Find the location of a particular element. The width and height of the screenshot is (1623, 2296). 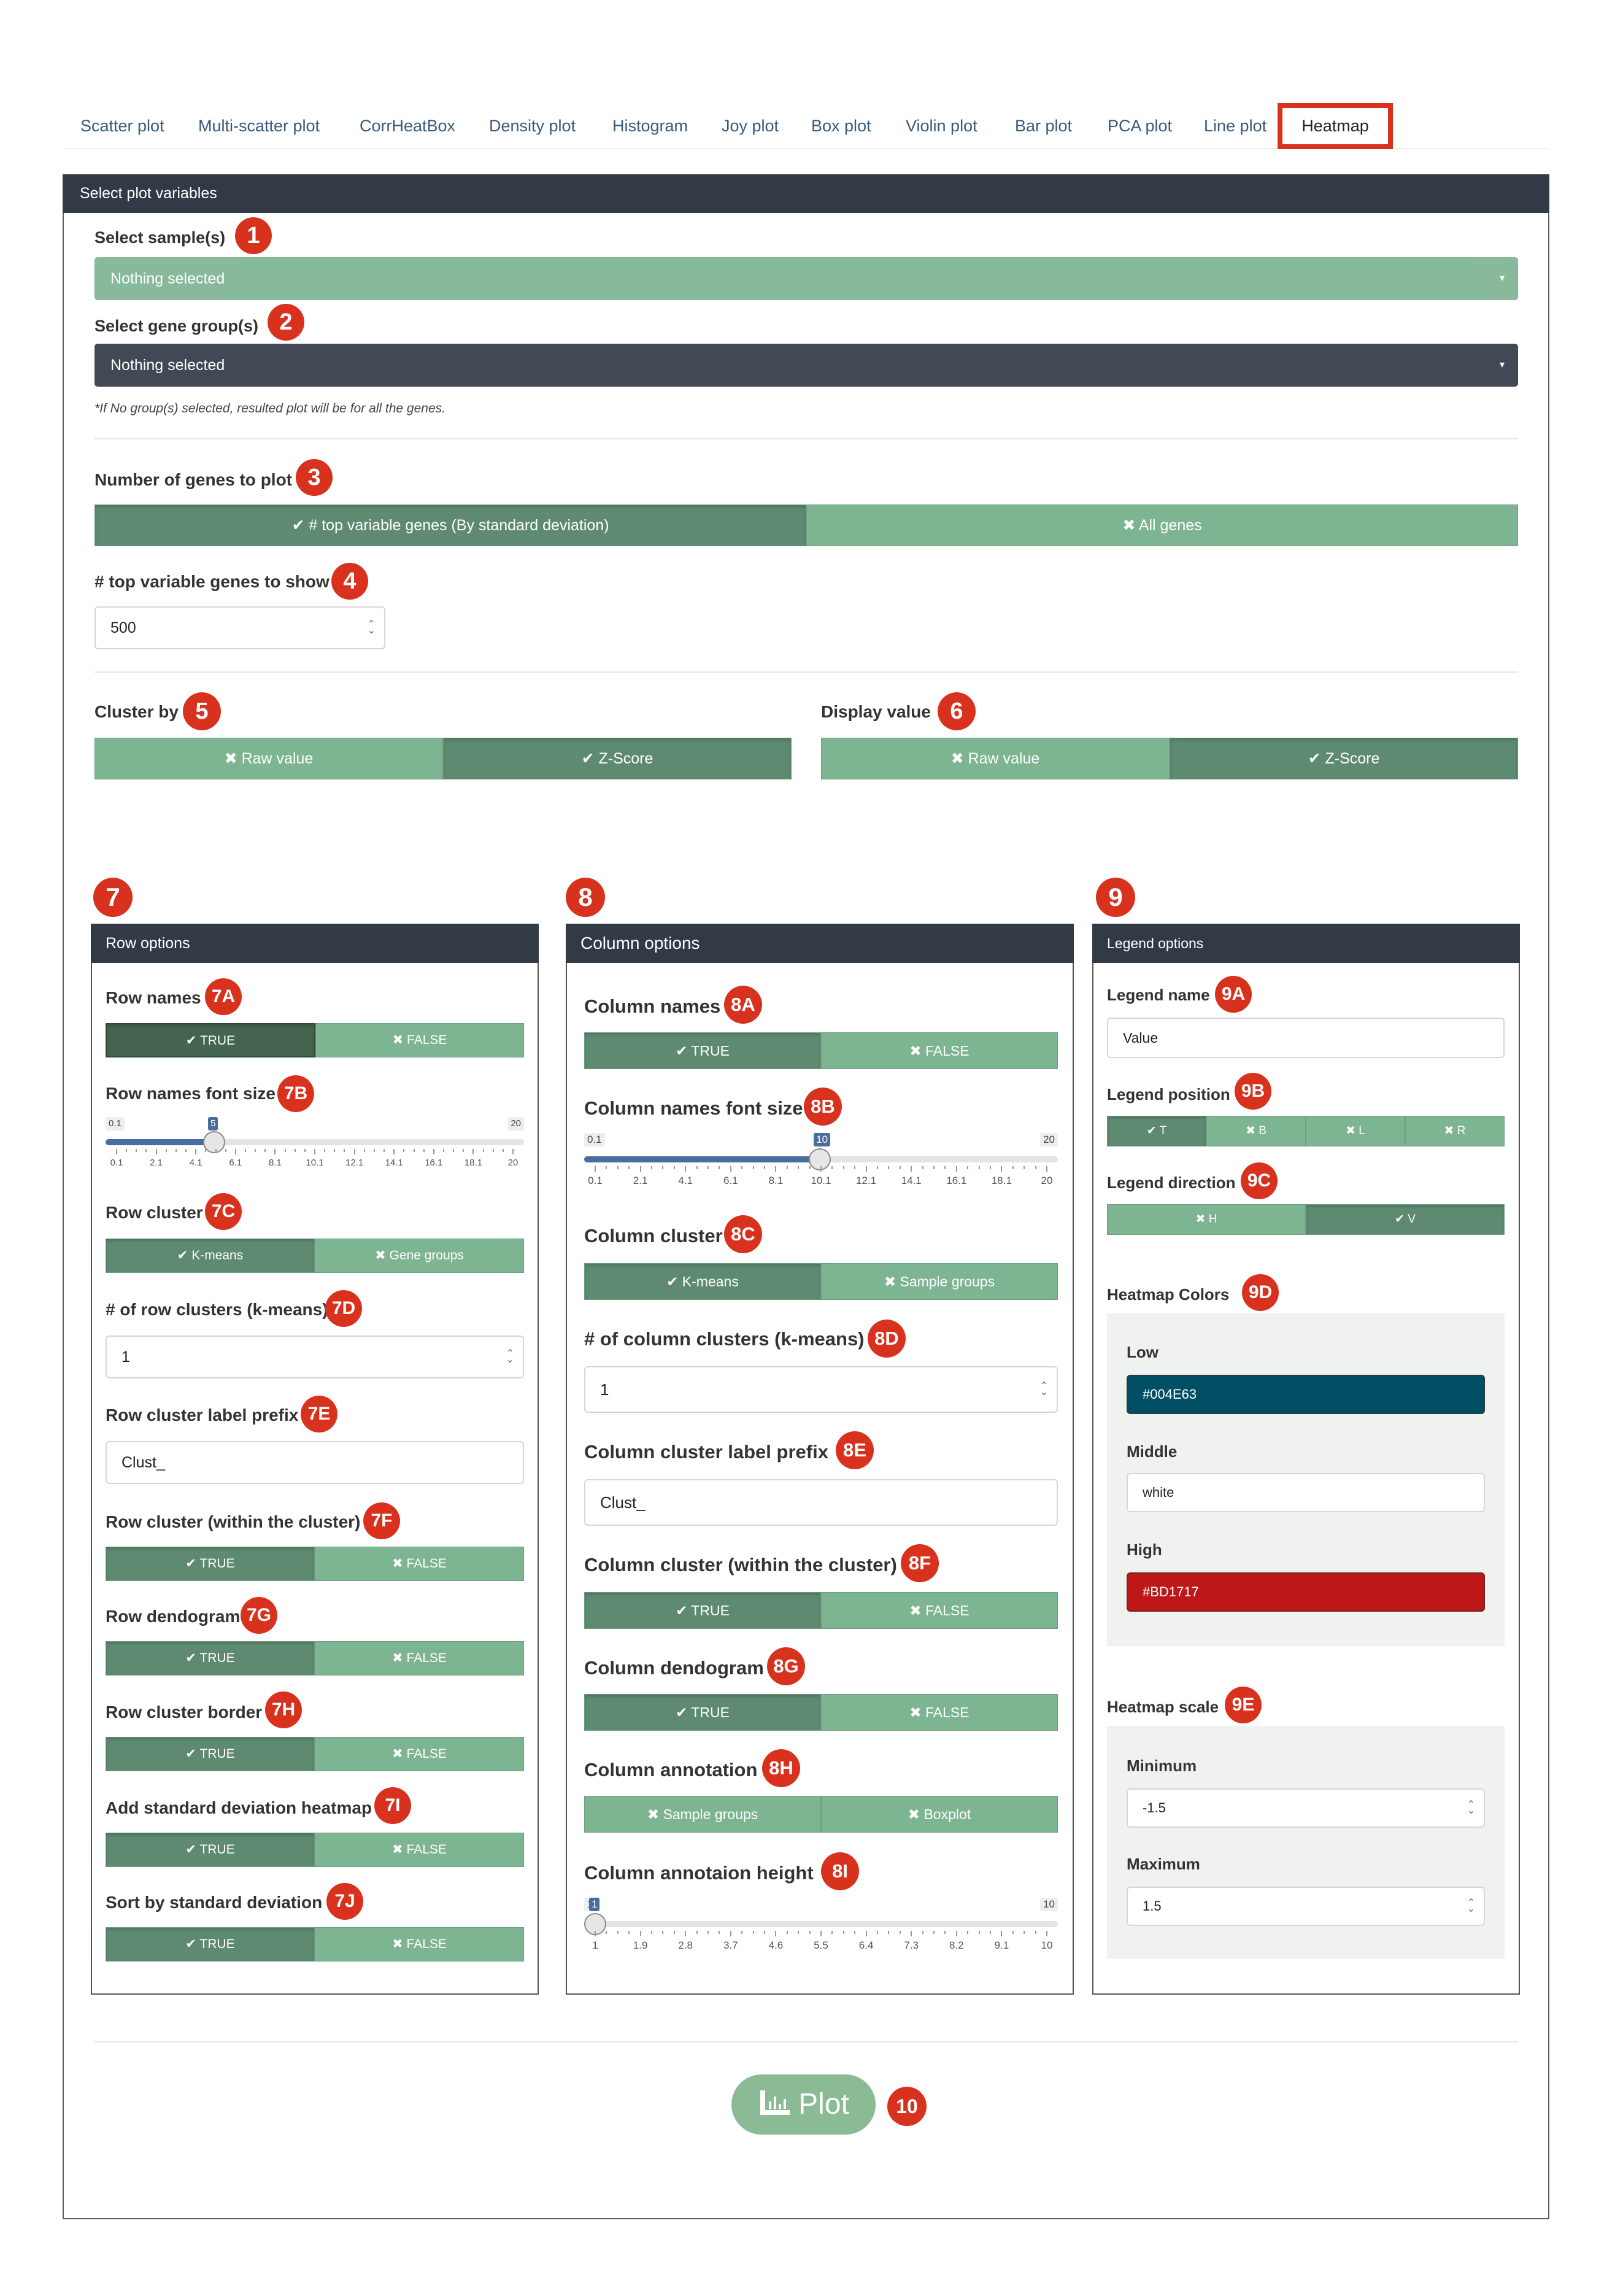

row-prefix-input: Clust_ is located at coordinates (315, 1462).